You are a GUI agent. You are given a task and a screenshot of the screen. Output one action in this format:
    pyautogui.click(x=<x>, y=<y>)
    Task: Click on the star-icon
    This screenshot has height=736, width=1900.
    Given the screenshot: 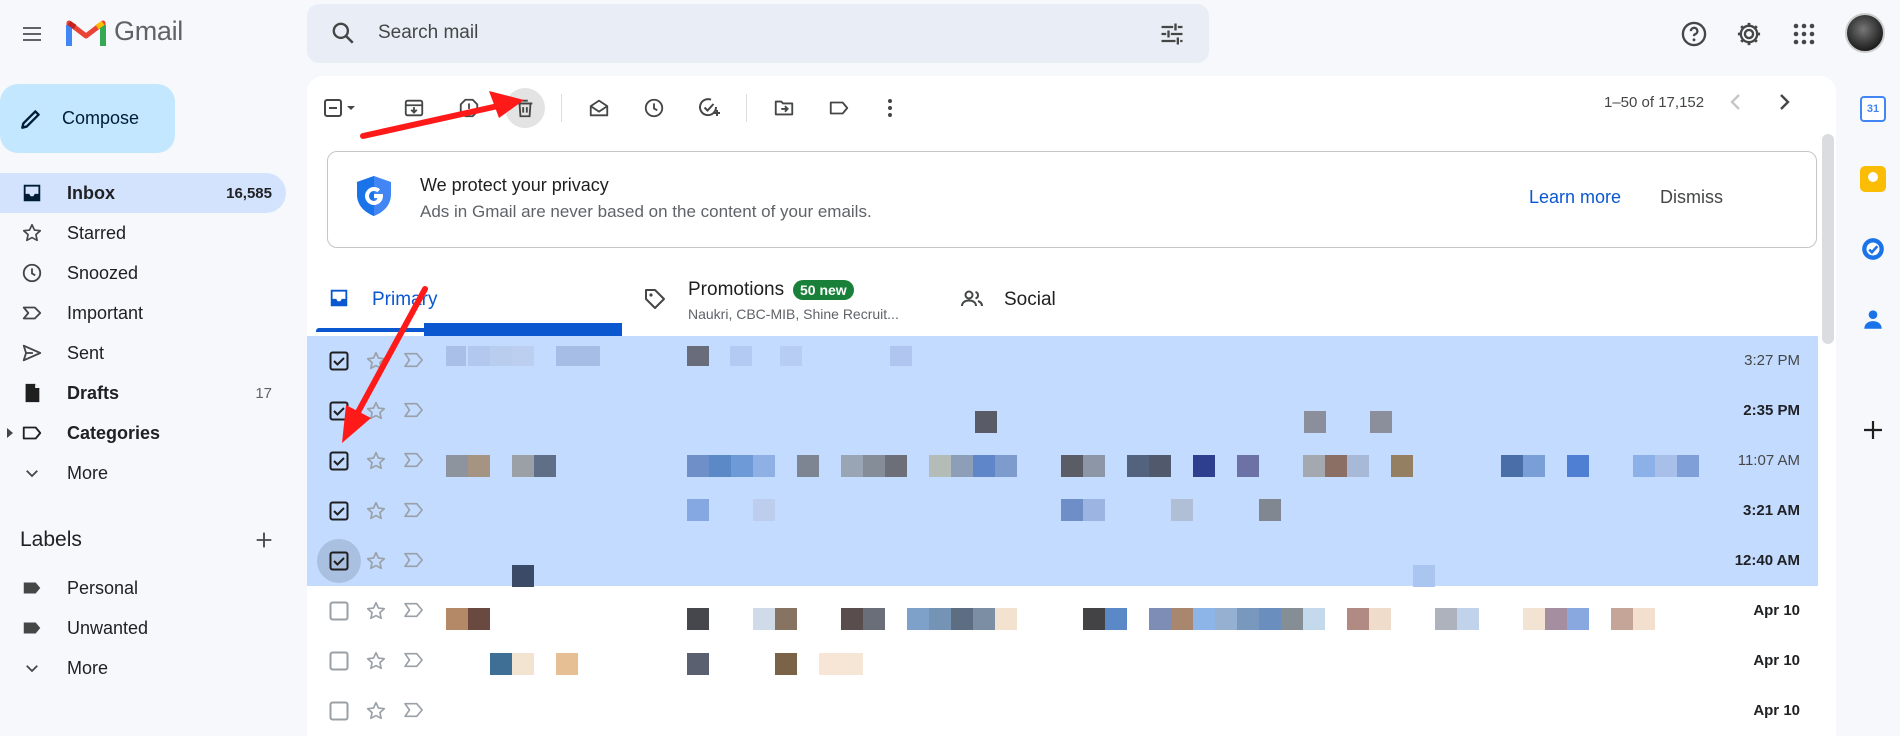 What is the action you would take?
    pyautogui.click(x=32, y=233)
    